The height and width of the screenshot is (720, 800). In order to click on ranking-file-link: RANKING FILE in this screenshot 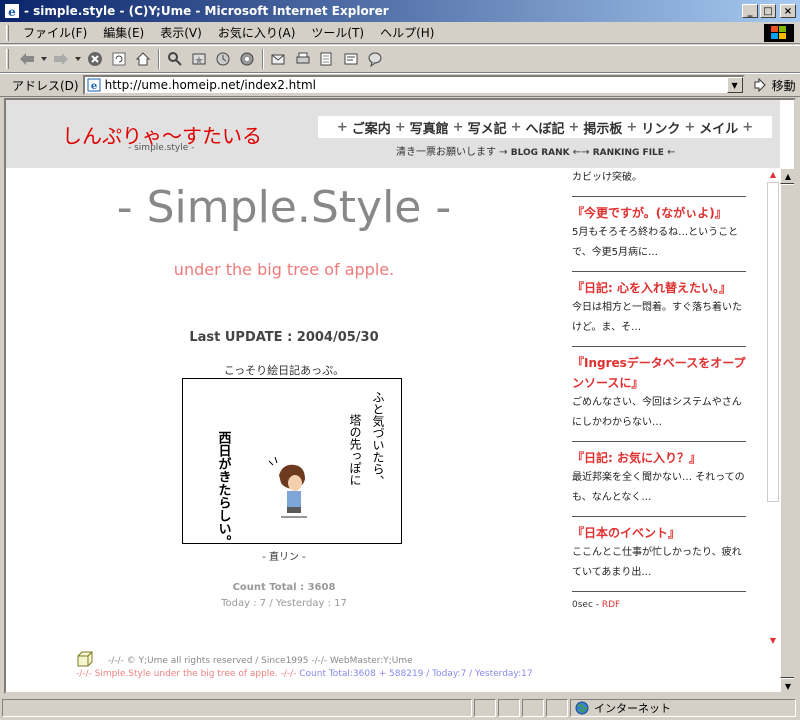, I will do `click(628, 153)`.